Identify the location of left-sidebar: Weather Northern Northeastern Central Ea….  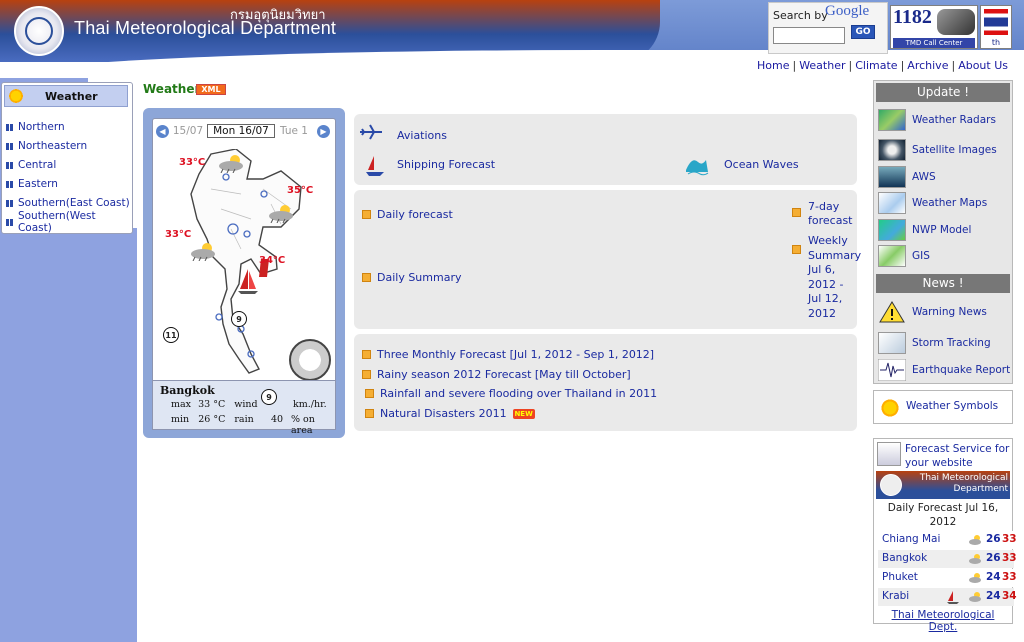
(68, 360).